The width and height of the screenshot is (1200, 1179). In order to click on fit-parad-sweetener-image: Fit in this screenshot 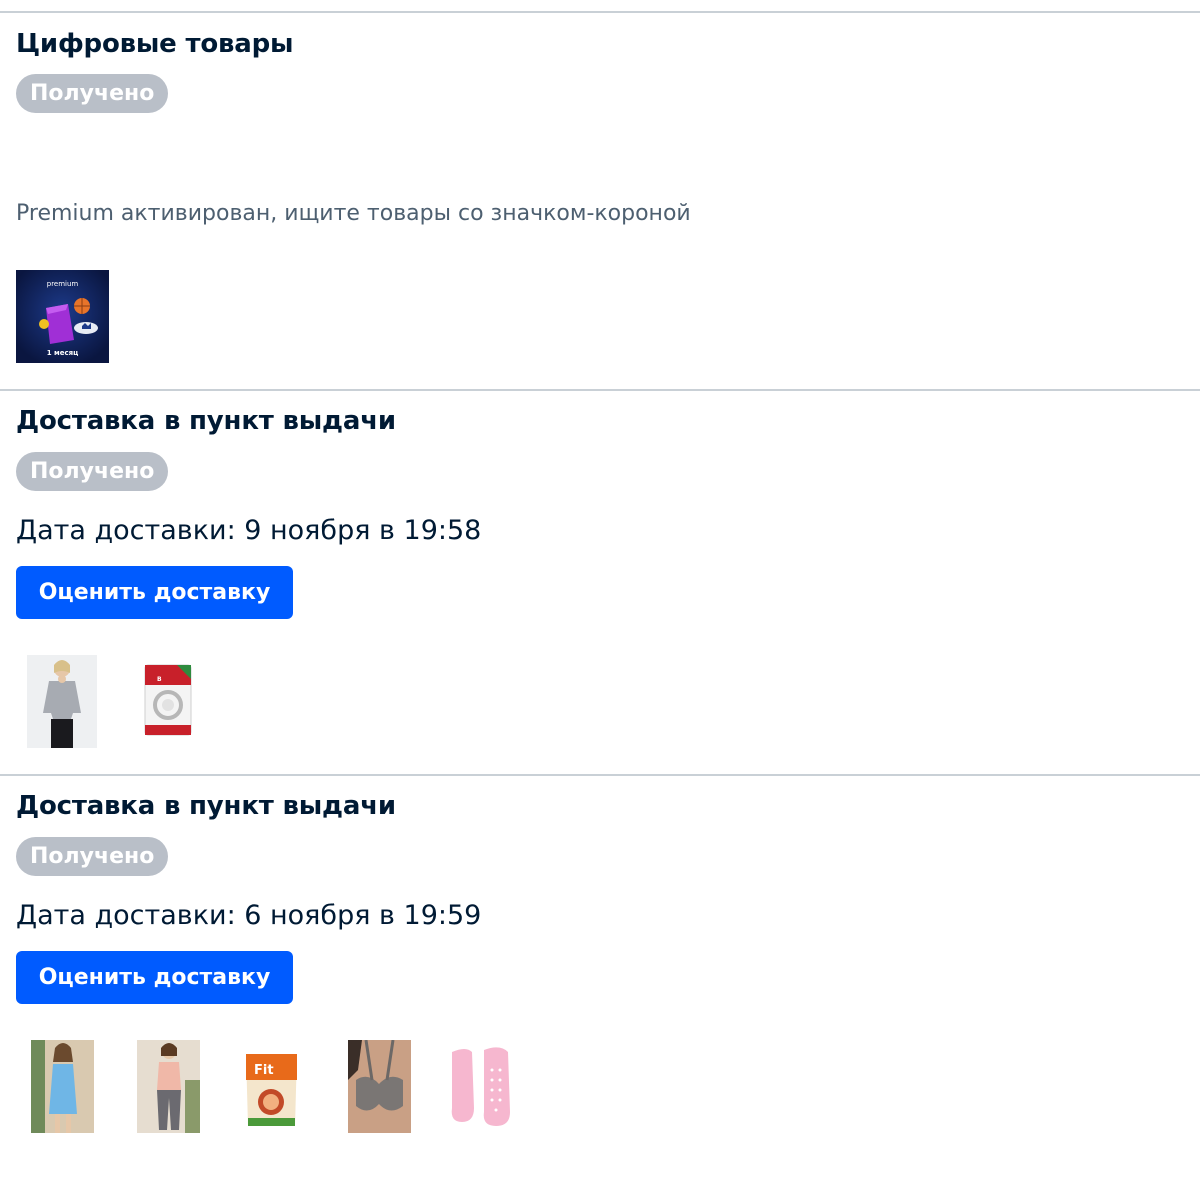, I will do `click(271, 1086)`.